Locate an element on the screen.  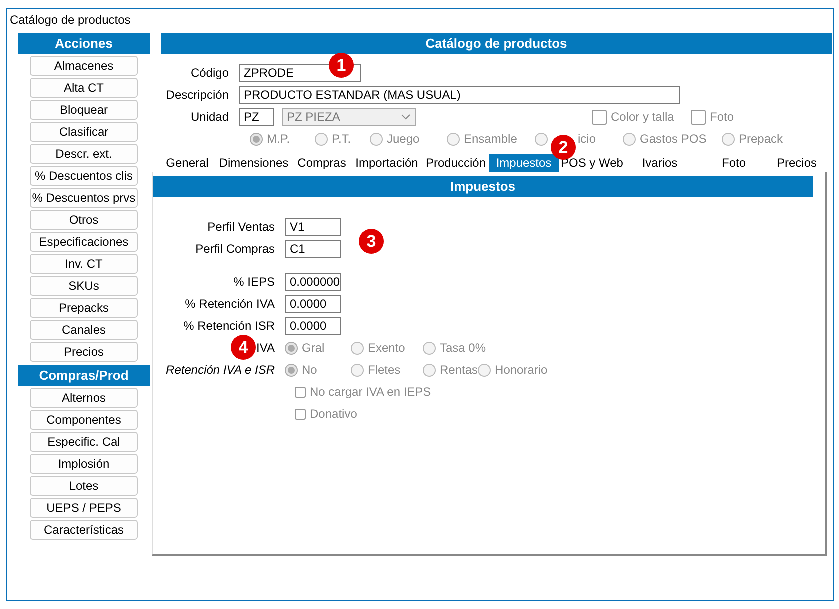
radio-option: Rentas is located at coordinates (450, 370).